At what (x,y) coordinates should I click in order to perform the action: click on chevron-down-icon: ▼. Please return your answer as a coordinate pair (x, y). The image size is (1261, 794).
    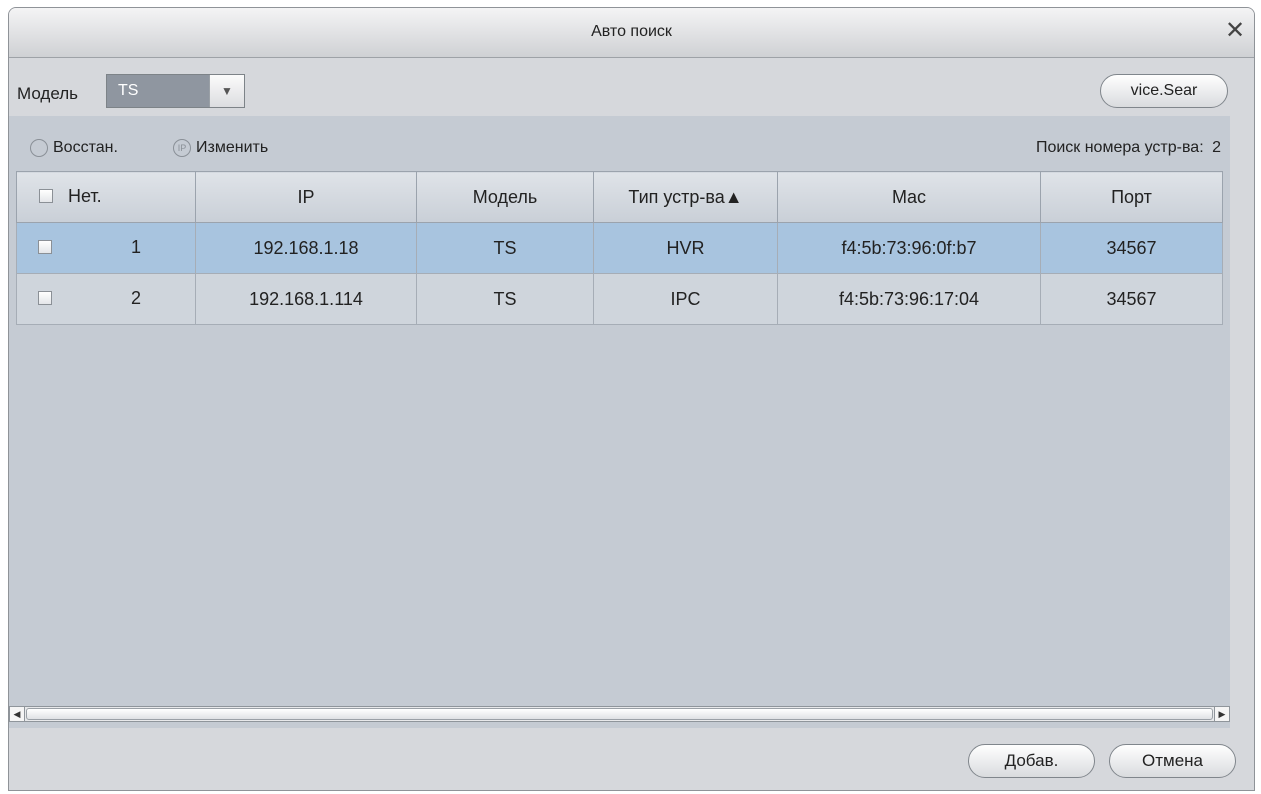
    Looking at the image, I should click on (227, 91).